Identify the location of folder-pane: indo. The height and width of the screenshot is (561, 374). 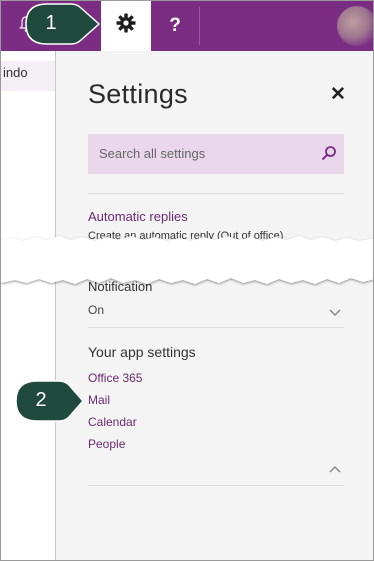
(28, 305).